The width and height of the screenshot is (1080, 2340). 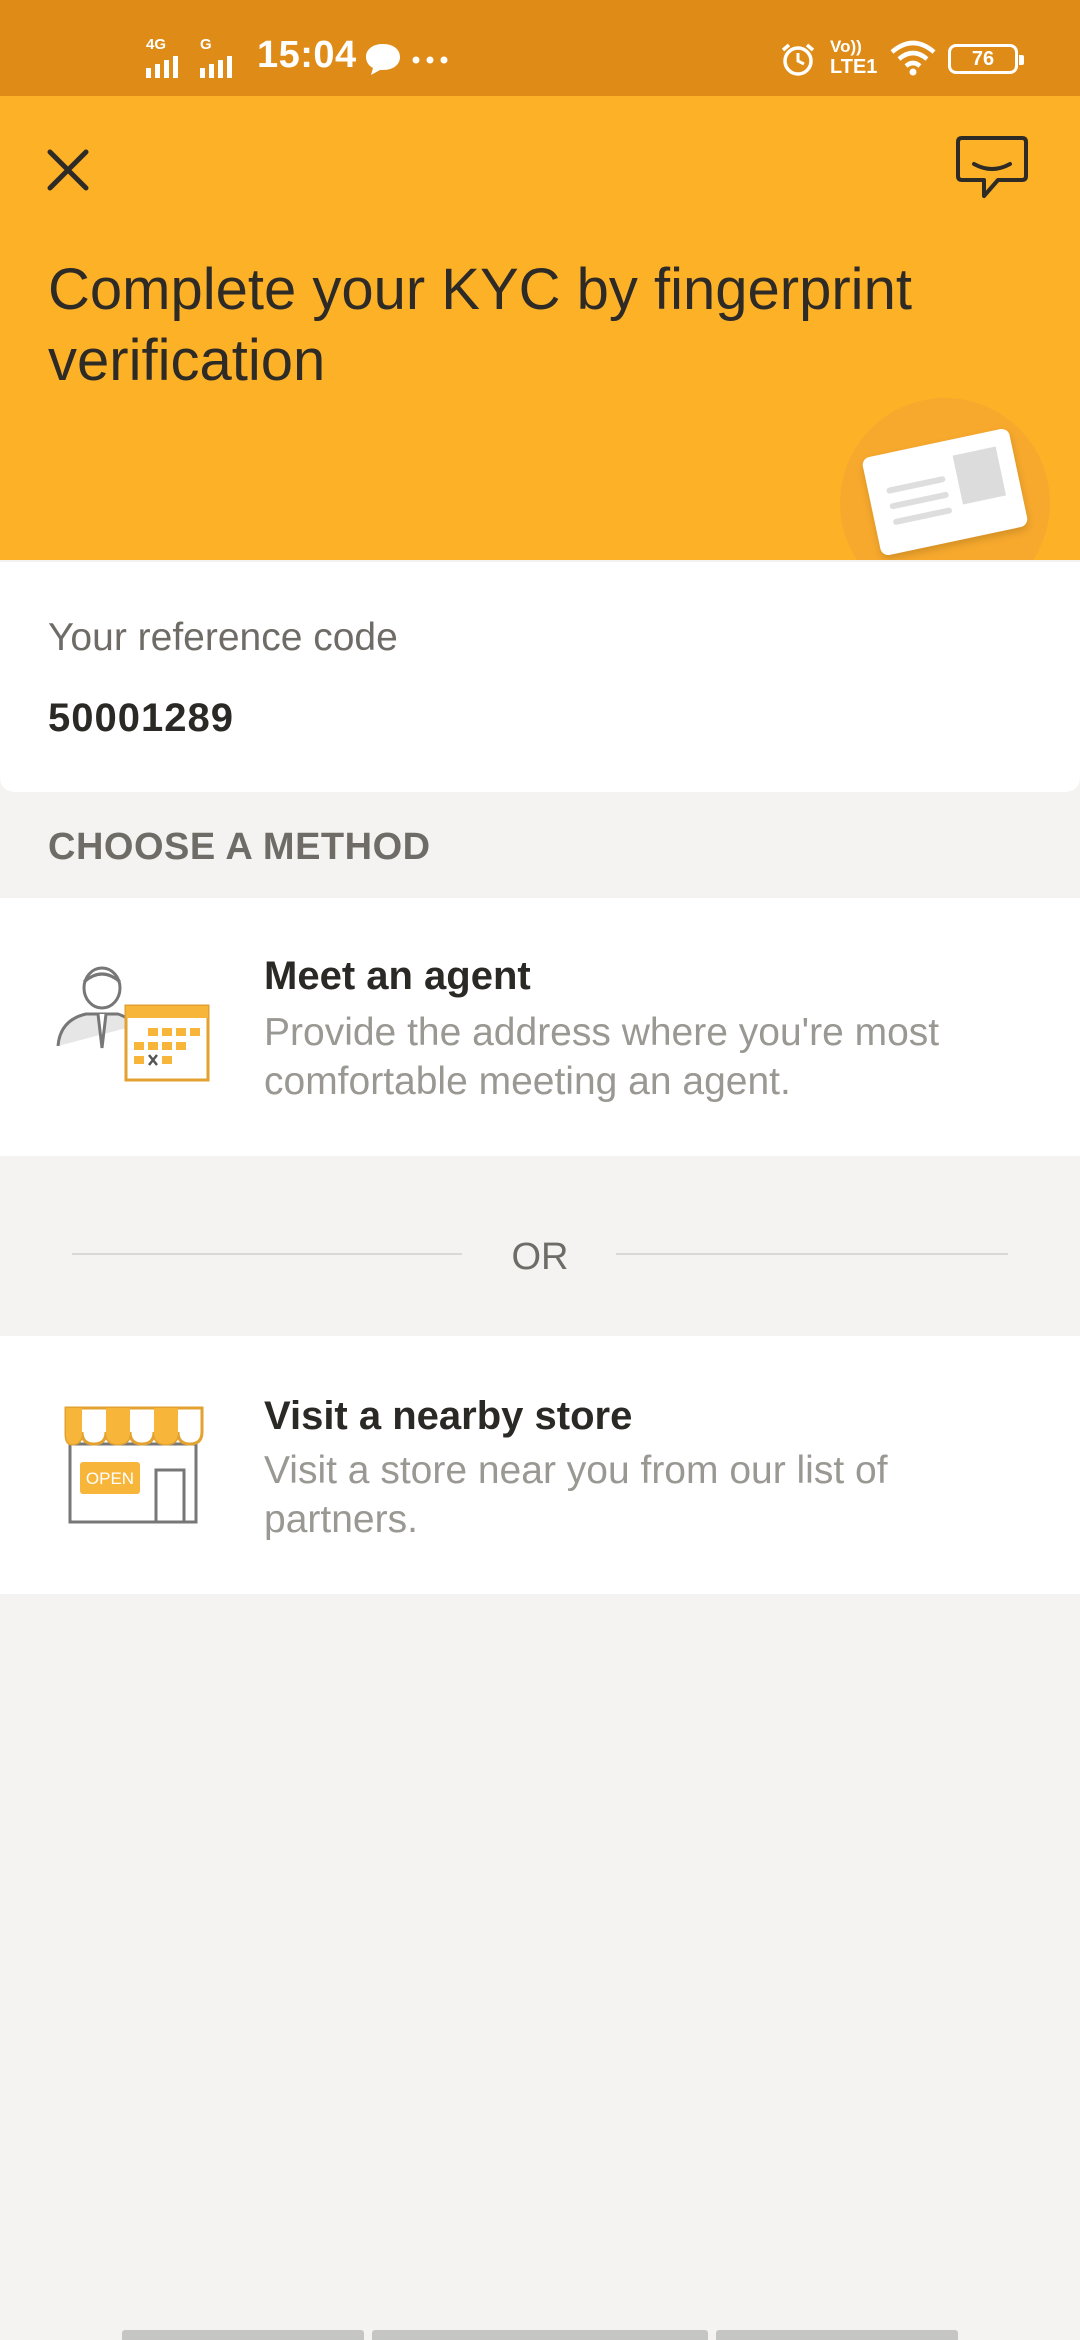 I want to click on alarm-icon, so click(x=798, y=59).